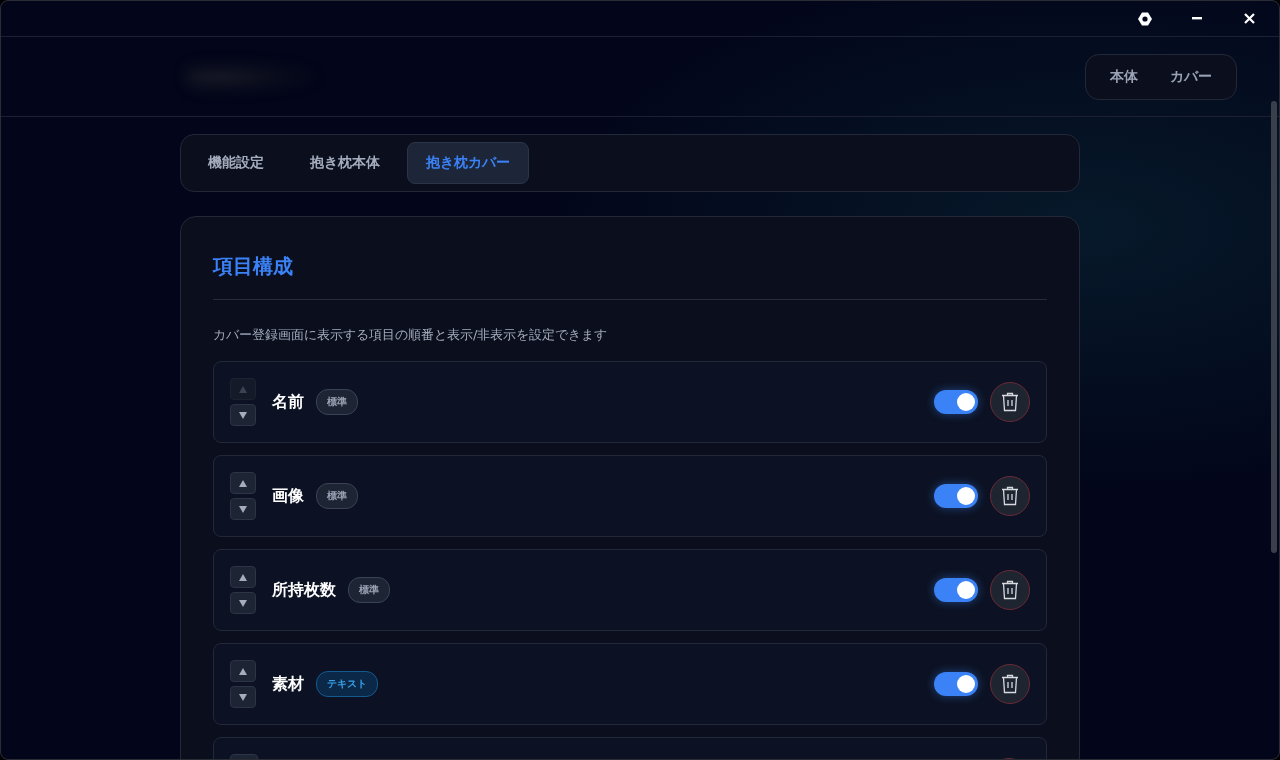 The image size is (1280, 760). I want to click on tab: 抱き枕カバー, so click(468, 163).